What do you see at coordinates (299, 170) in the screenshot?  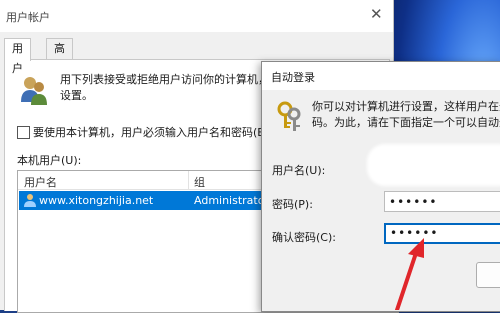 I see `username-label: 用户名(U):` at bounding box center [299, 170].